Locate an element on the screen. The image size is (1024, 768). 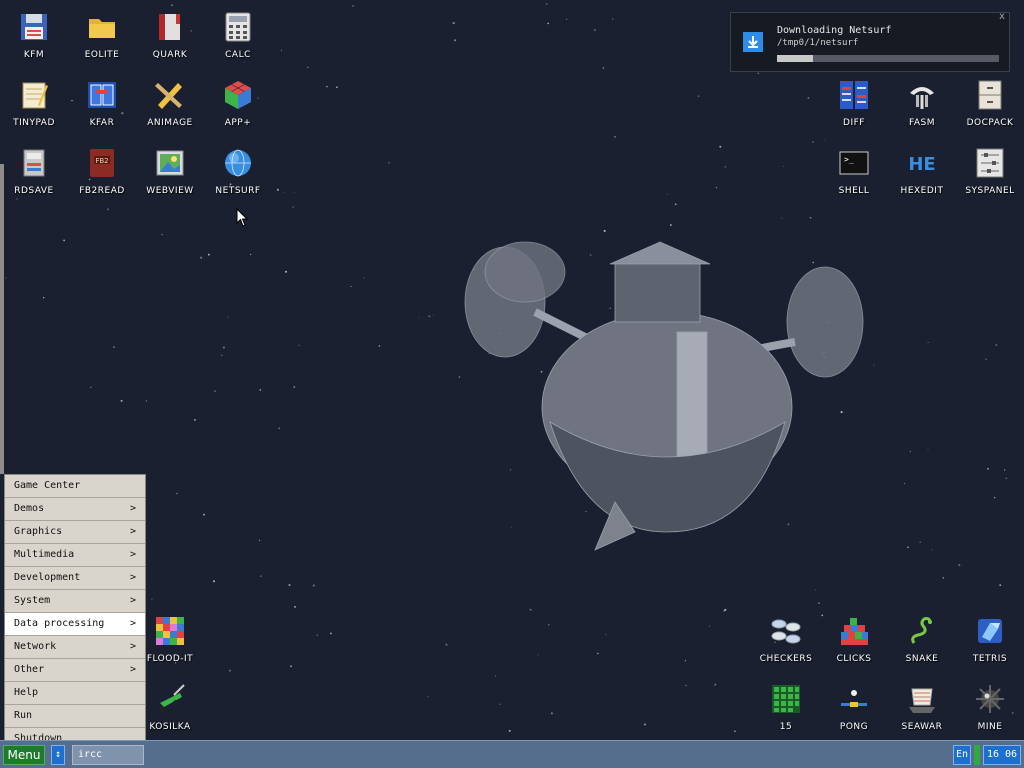
close-icon: x is located at coordinates (1002, 16).